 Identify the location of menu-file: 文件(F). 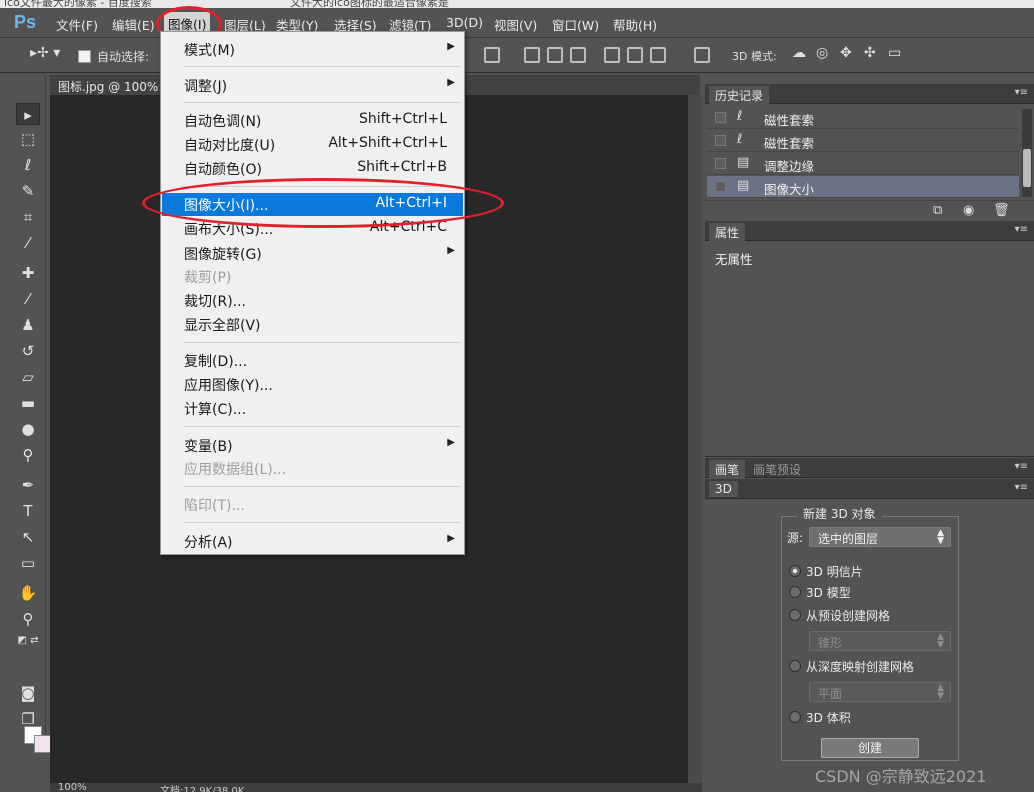
(77, 24).